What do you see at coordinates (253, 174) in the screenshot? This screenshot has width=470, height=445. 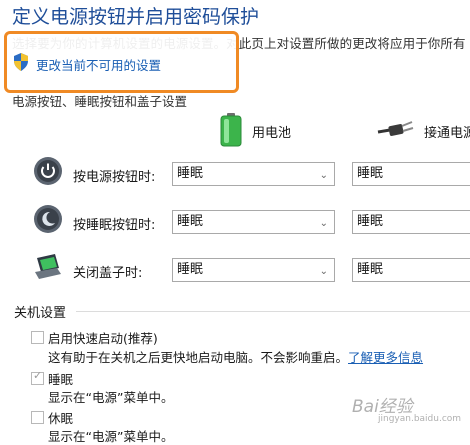 I see `power-button-battery-select: 睡眠 ⌄` at bounding box center [253, 174].